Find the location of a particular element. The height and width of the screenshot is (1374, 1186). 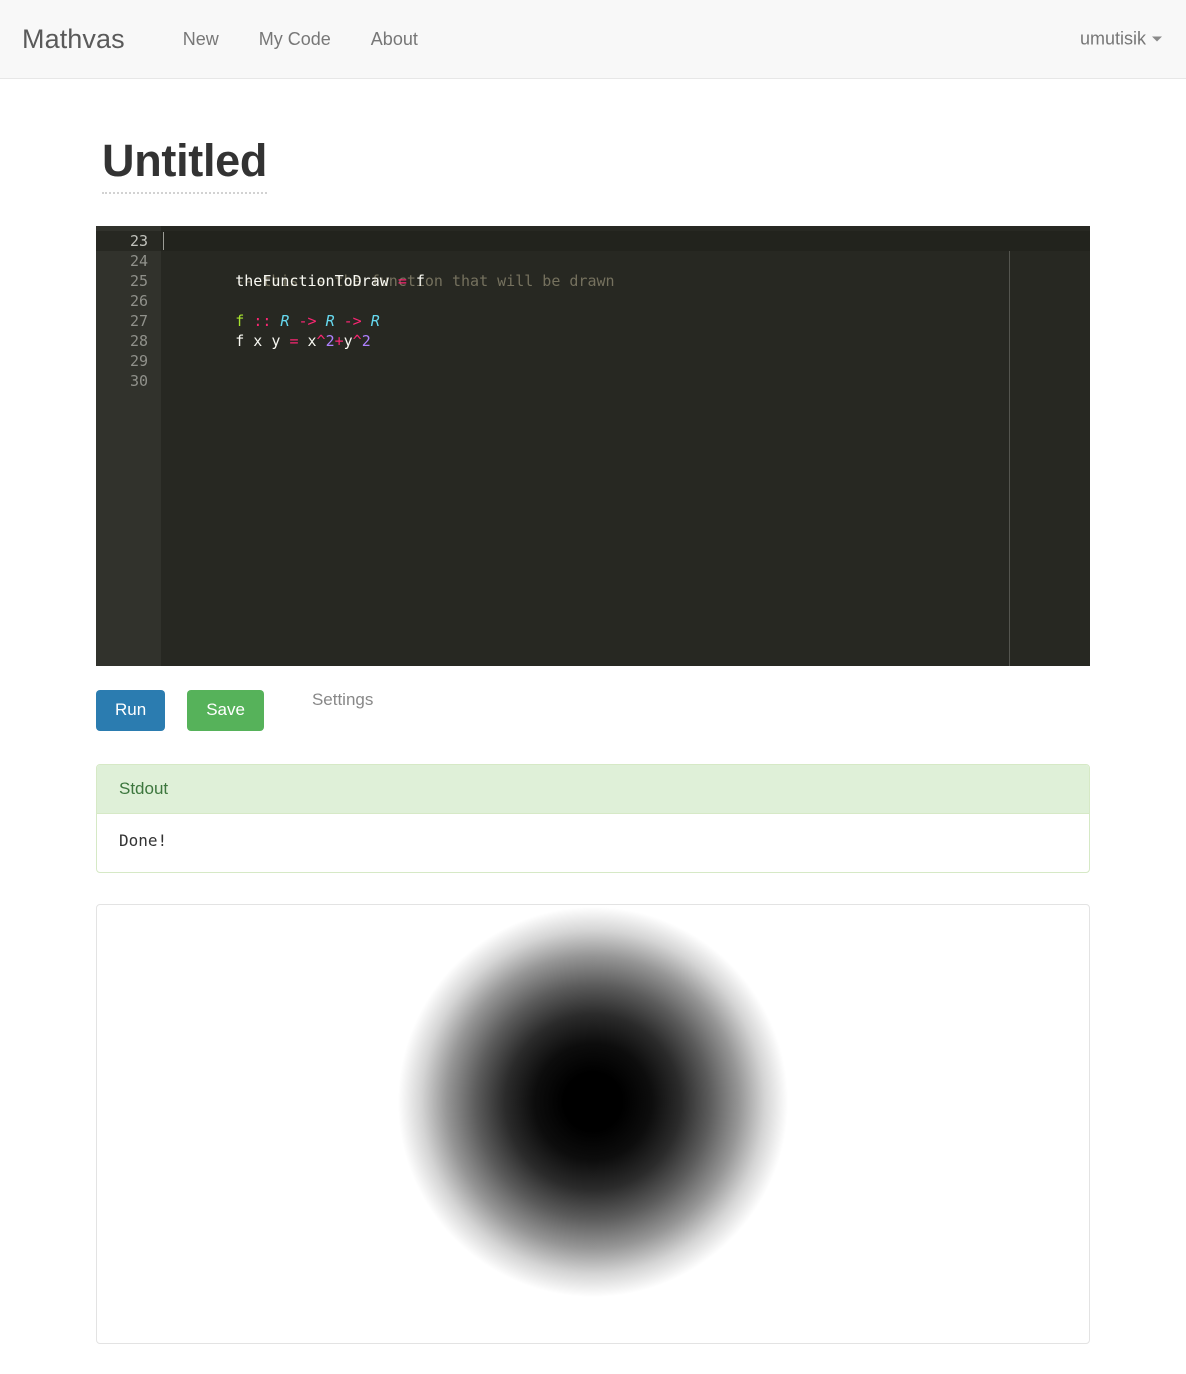

nav-link-new: New is located at coordinates (201, 39).